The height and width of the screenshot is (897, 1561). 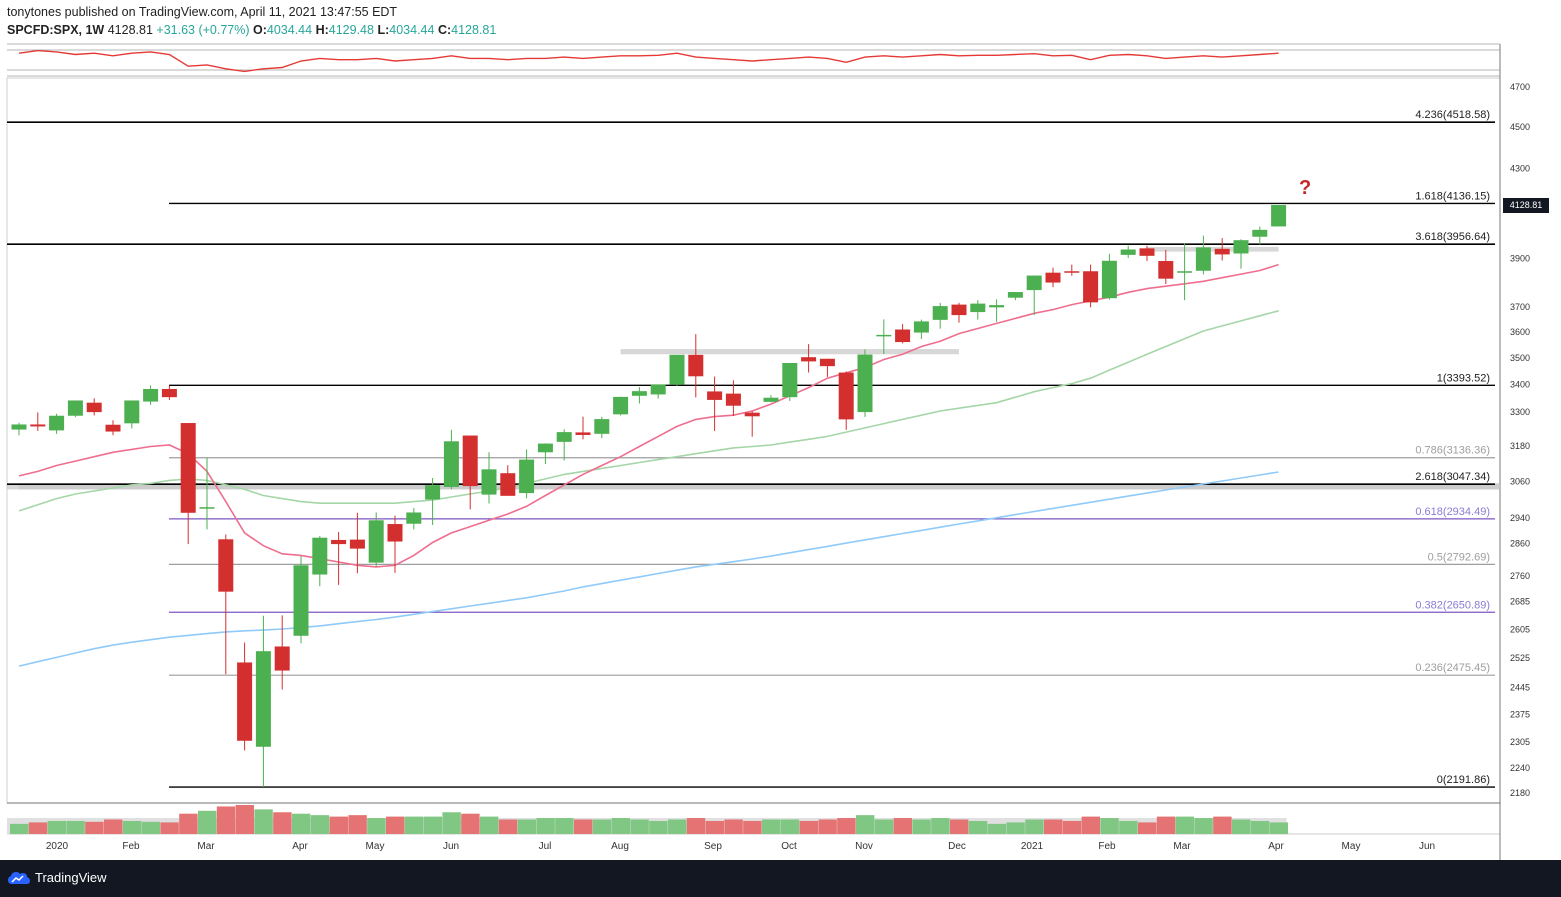 What do you see at coordinates (1452, 477) in the screenshot?
I see `fib-level-label: 2.618(3047.34)` at bounding box center [1452, 477].